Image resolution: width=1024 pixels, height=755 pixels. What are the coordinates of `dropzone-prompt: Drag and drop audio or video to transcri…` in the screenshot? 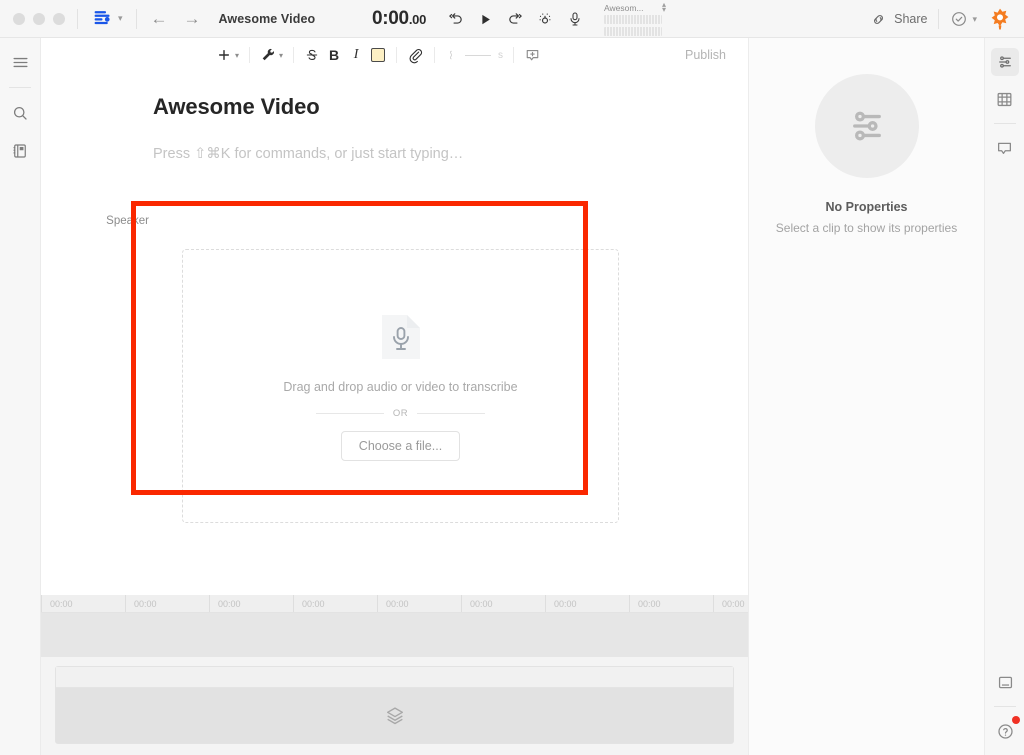 It's located at (400, 387).